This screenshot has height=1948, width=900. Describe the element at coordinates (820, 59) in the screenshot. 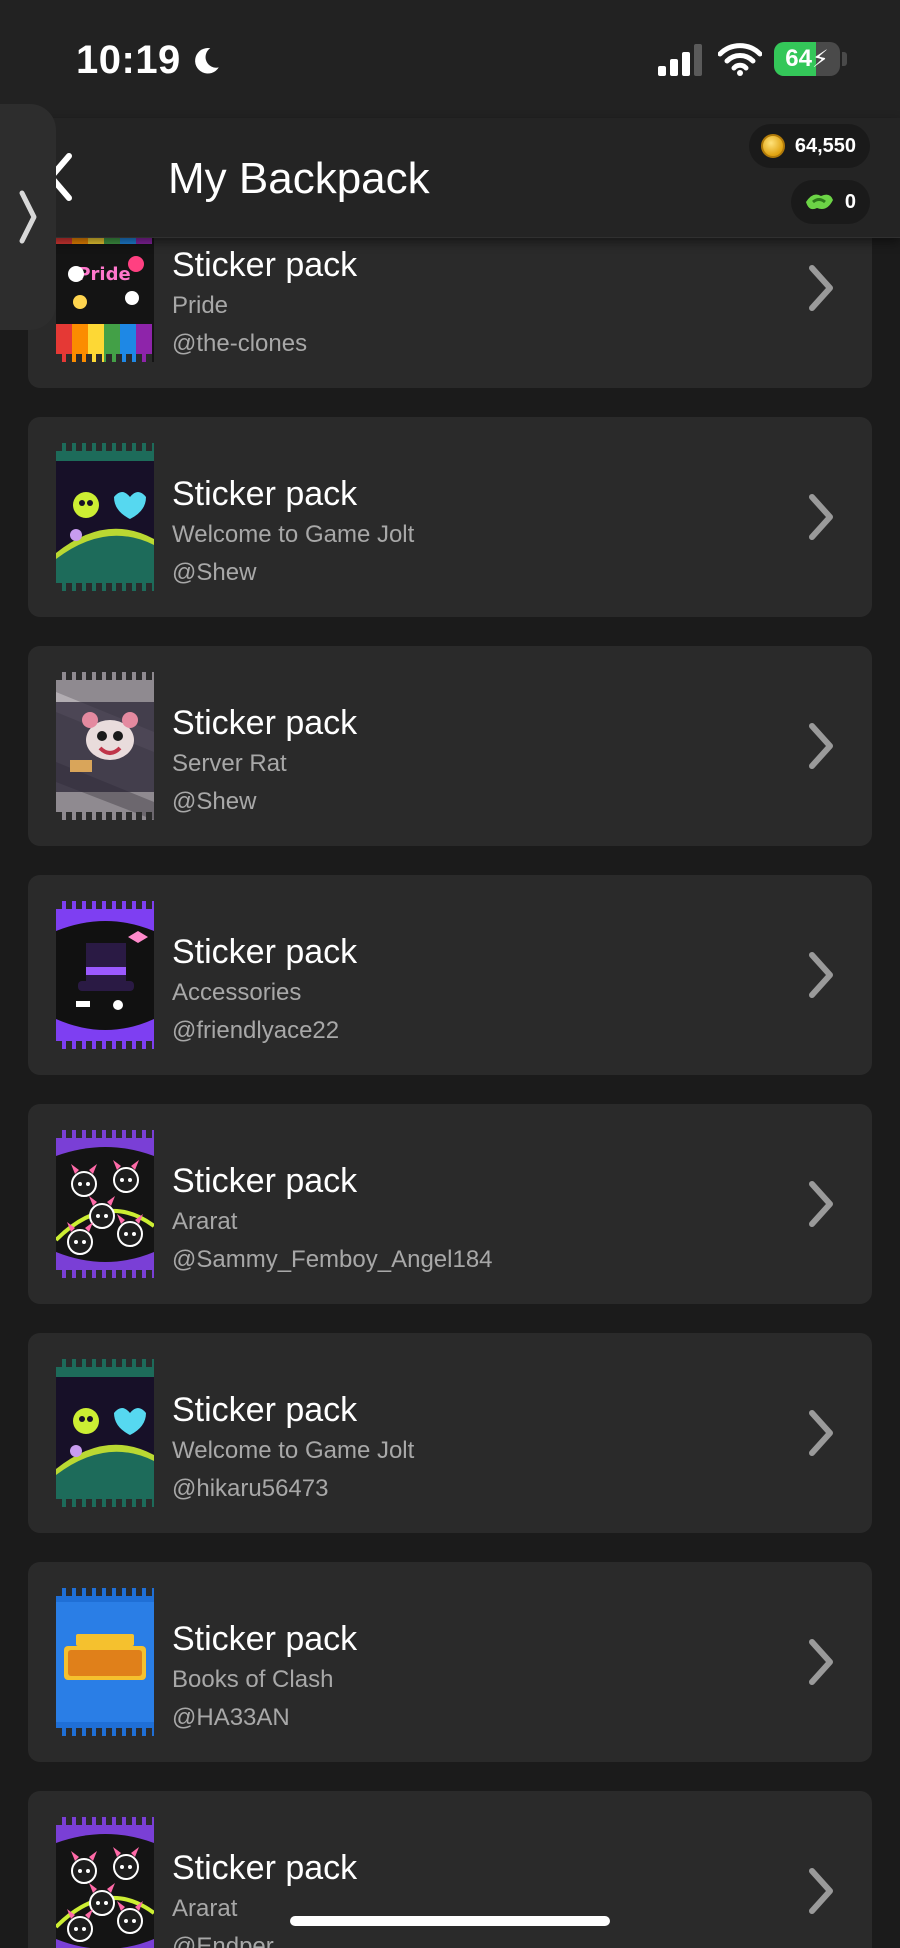

I see `charging-bolt-icon: ⚡` at that location.